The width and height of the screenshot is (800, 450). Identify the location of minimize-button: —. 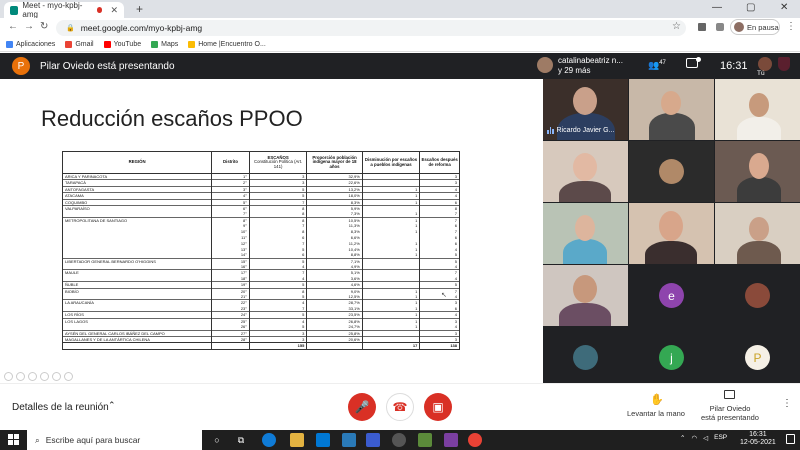
(717, 7).